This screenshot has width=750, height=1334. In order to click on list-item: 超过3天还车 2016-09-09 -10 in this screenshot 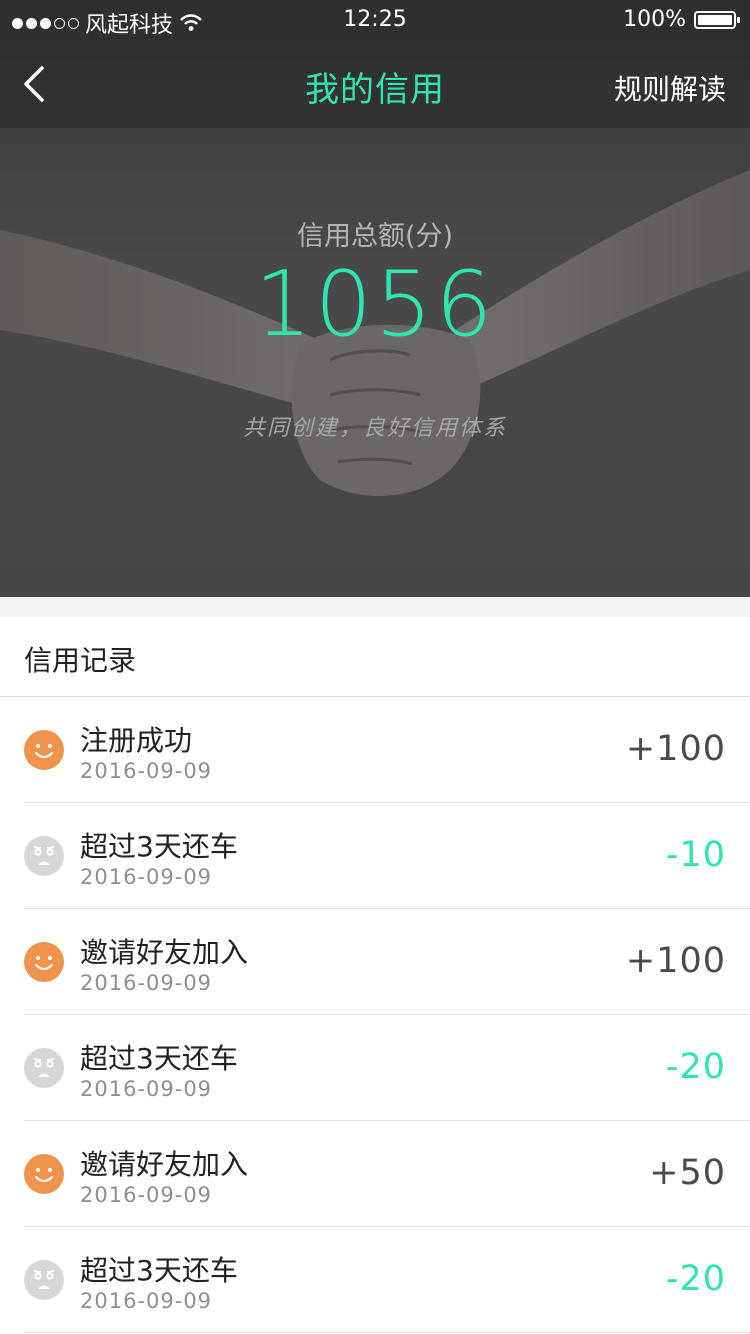, I will do `click(375, 856)`.